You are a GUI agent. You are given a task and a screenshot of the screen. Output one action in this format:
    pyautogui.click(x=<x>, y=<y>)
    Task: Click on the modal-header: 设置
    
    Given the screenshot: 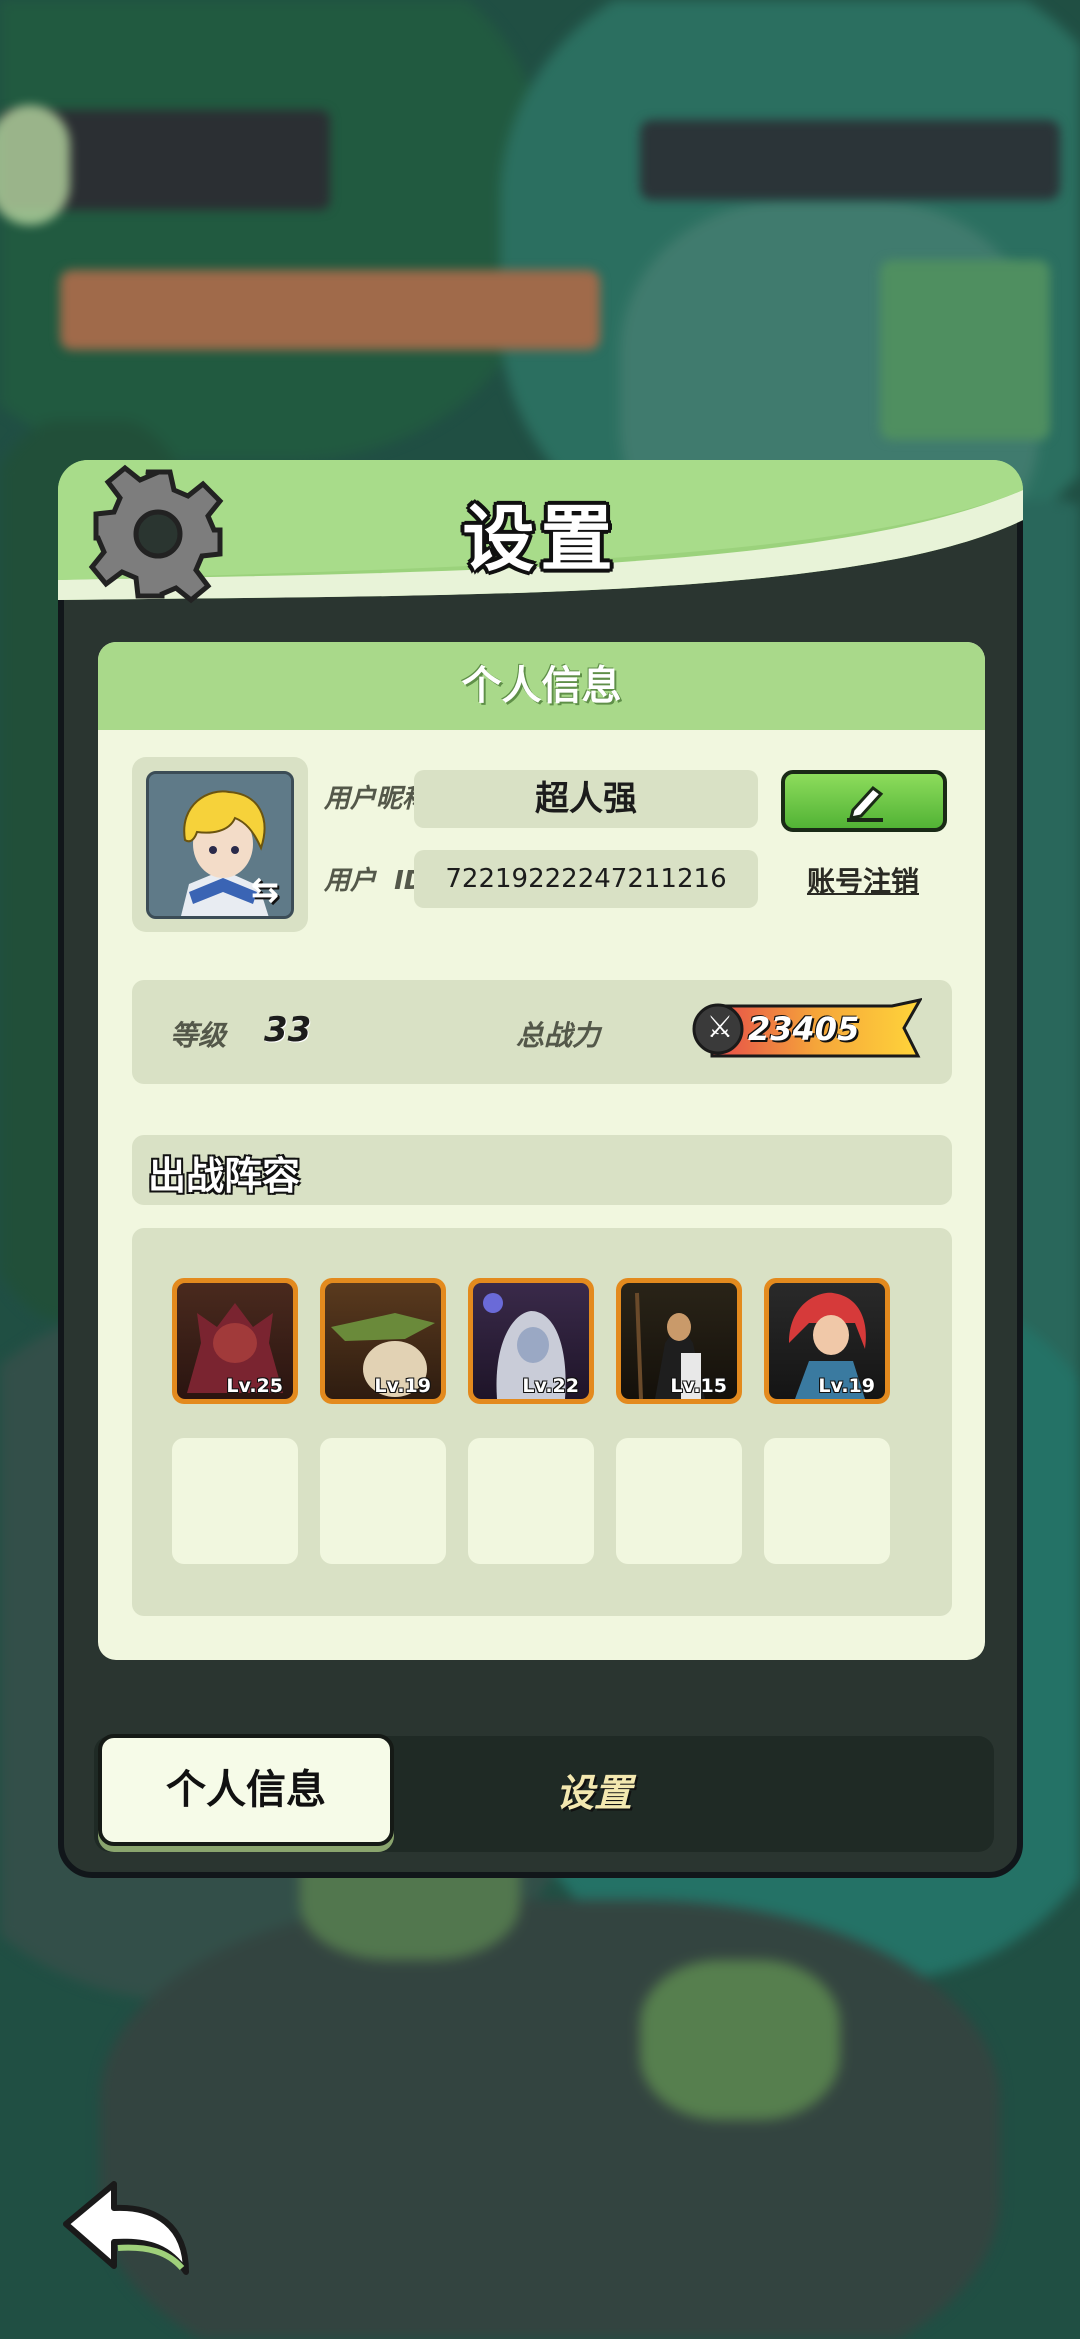 What is the action you would take?
    pyautogui.click(x=540, y=535)
    